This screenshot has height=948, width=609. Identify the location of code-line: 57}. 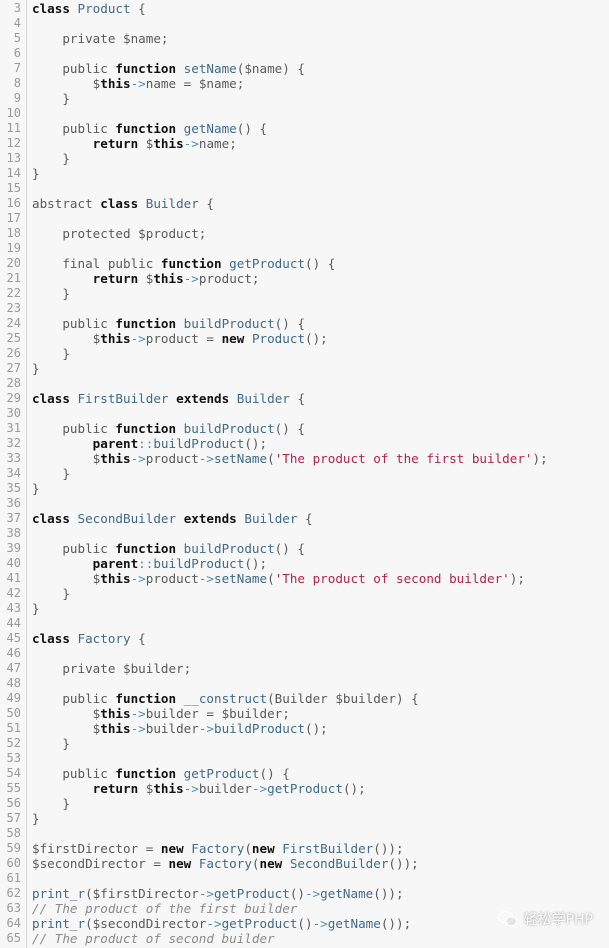
(304, 818).